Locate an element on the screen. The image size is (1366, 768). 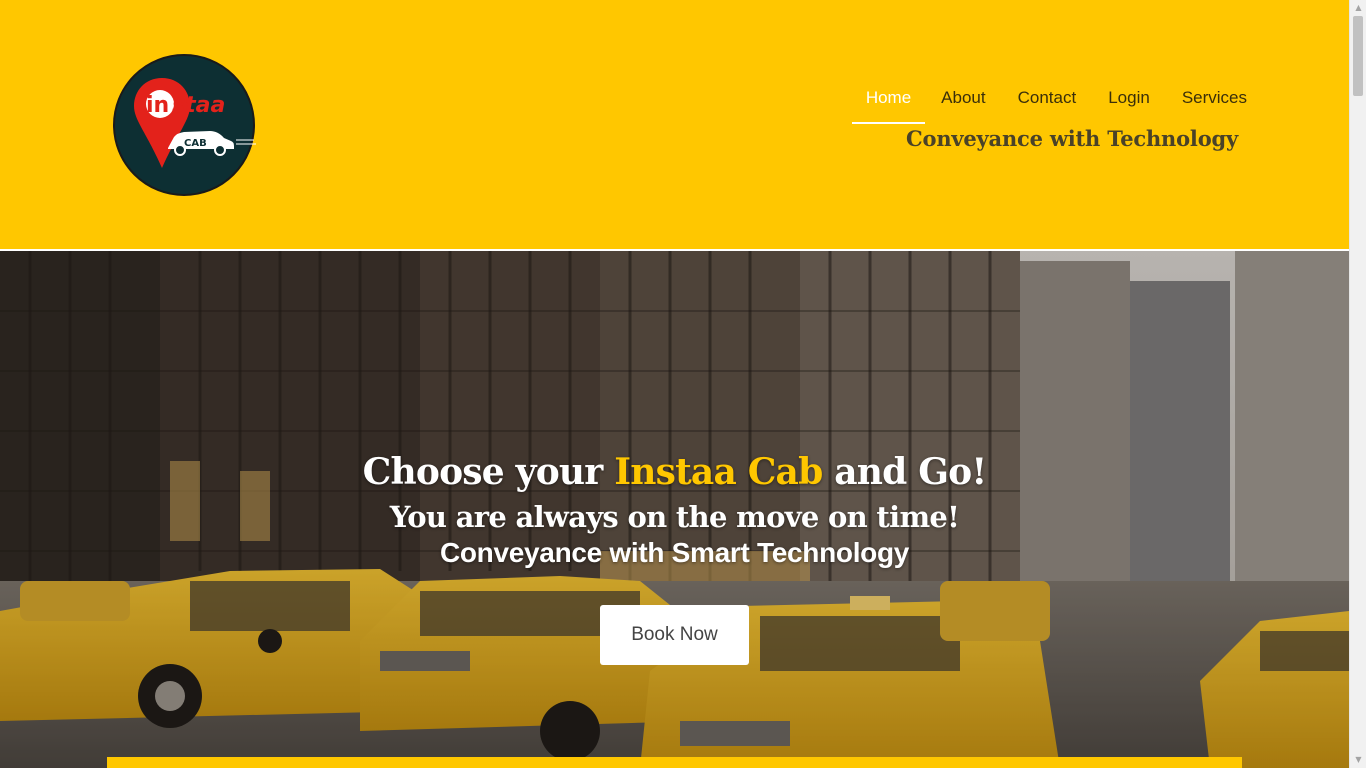
svg-text: in is located at coordinates (157, 105).